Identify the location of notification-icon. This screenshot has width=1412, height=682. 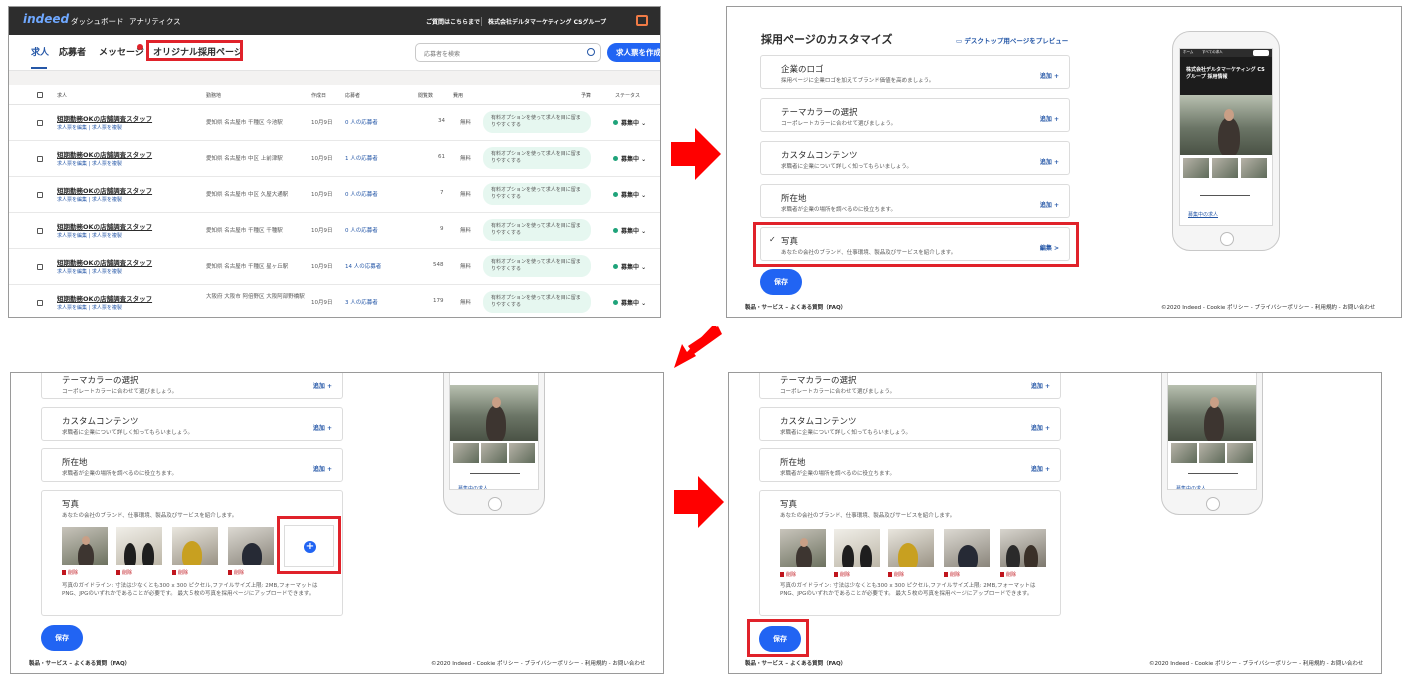
(642, 20).